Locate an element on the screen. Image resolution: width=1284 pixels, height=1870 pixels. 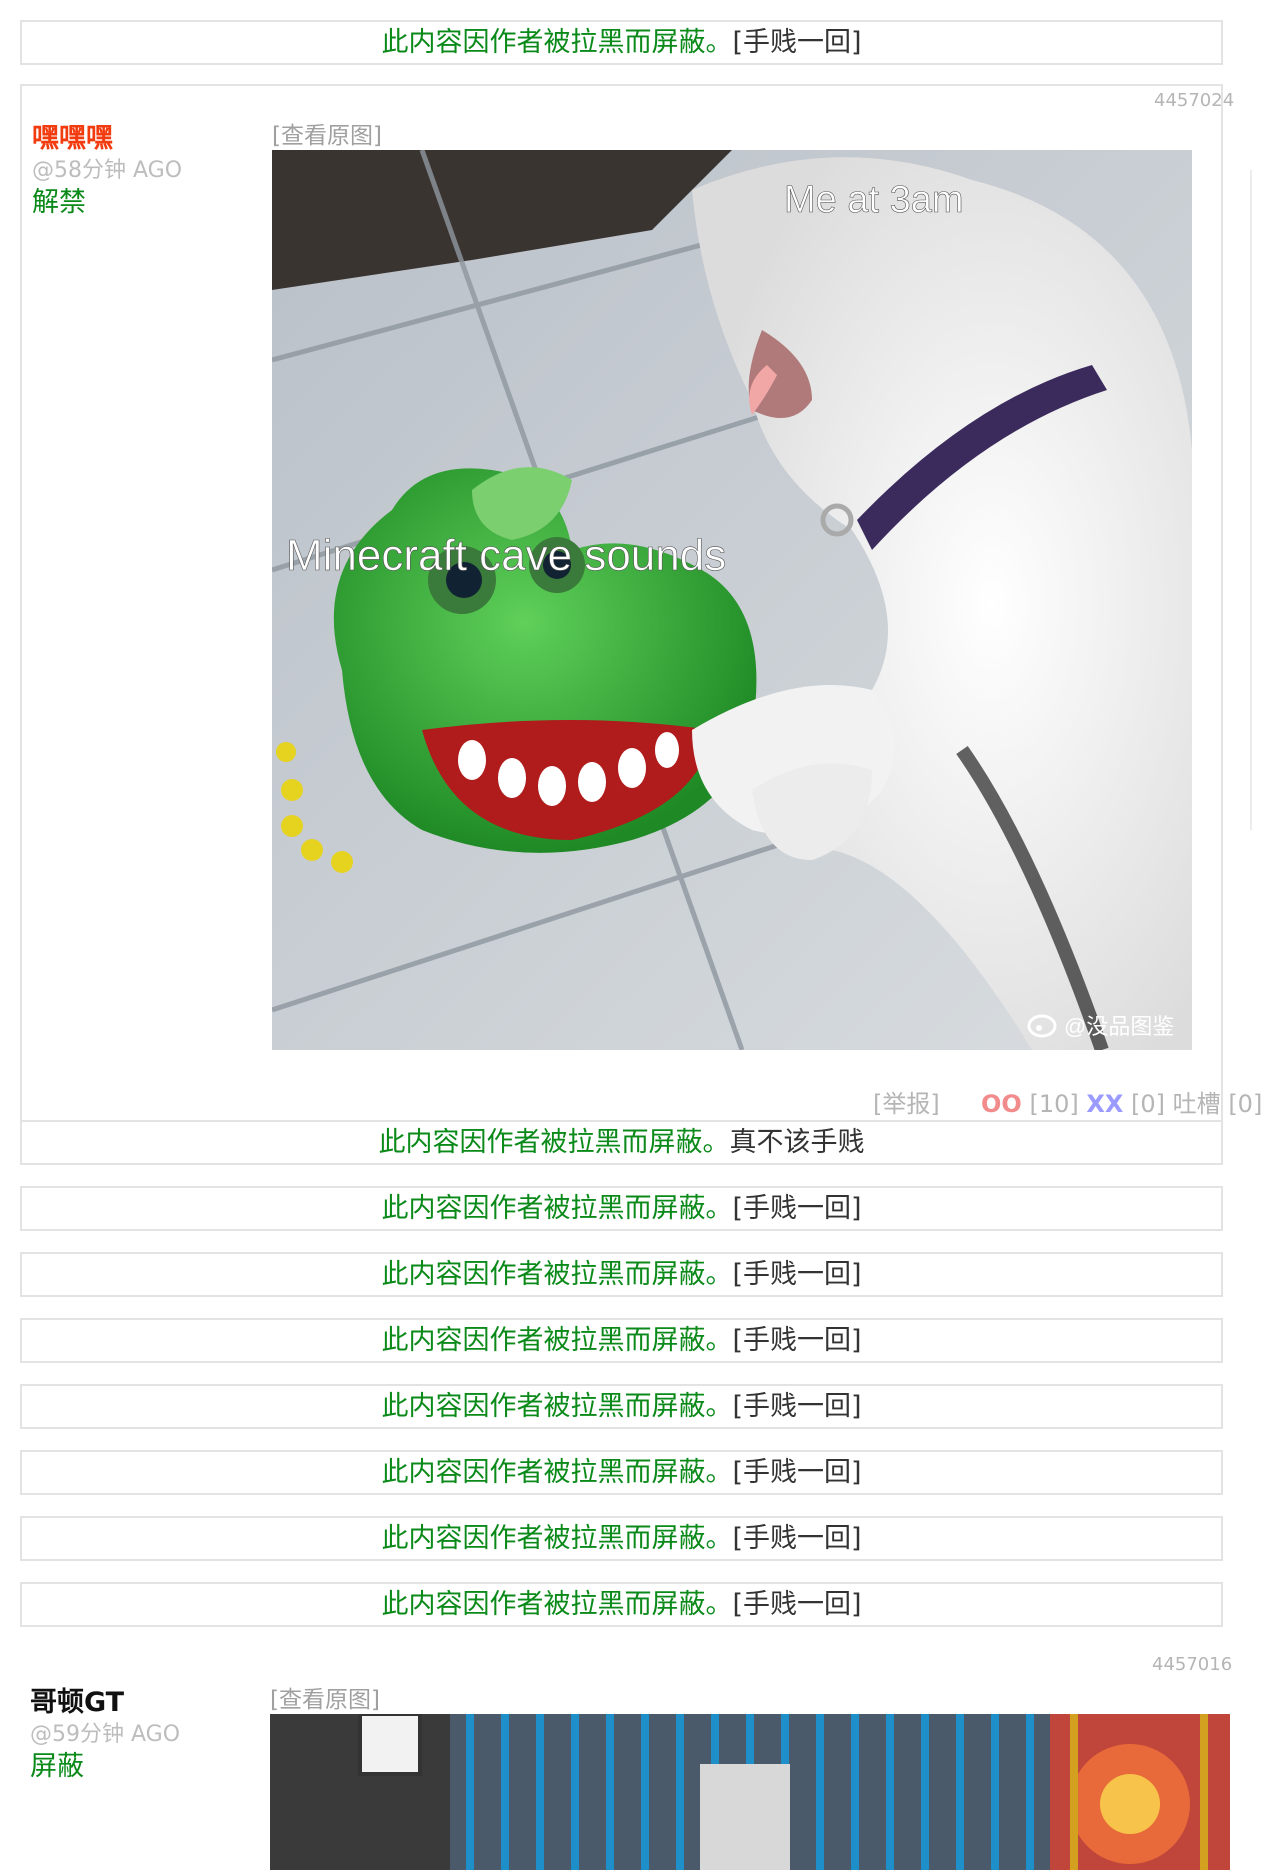
post-footer: [举报] OO [10] XX [0] 吐槽 [0] is located at coordinates (1067, 1101).